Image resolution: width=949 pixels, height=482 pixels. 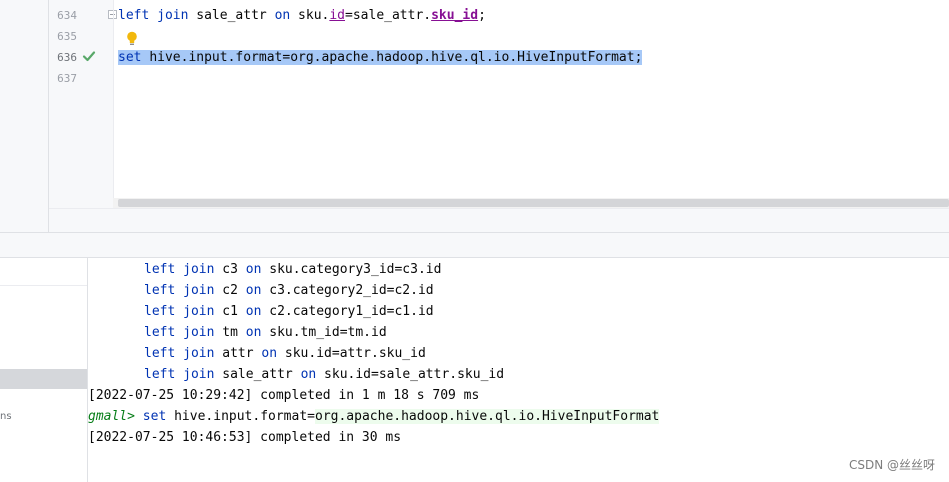 I want to click on table-name: c3, so click(x=230, y=269).